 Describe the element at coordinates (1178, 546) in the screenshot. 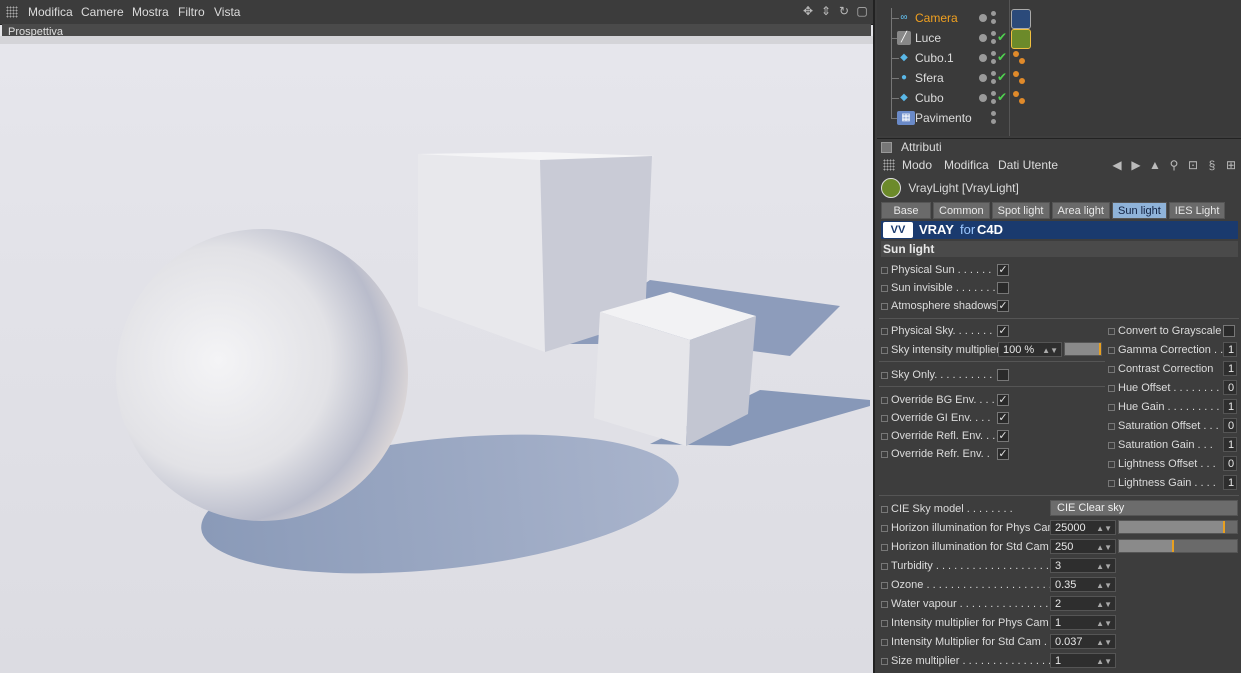

I see `horizon-std-slider` at that location.